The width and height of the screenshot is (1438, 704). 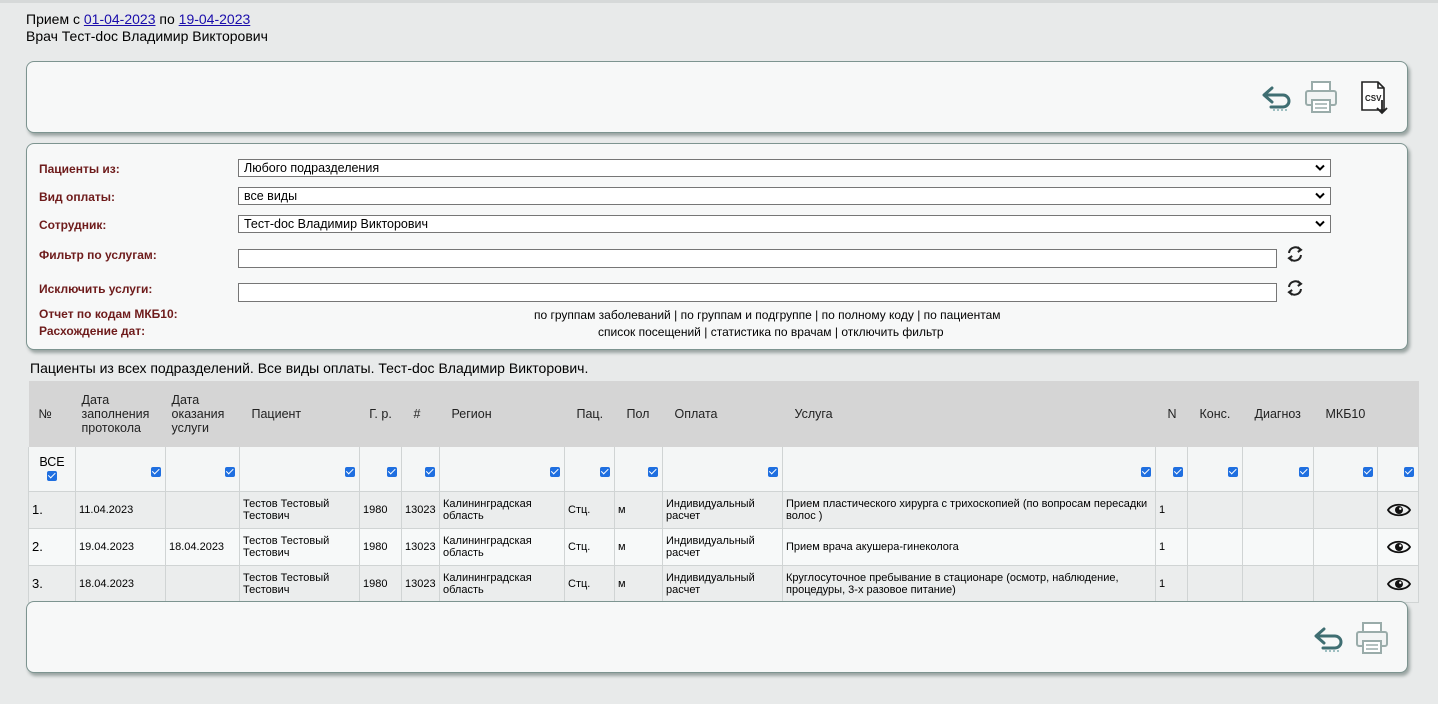 I want to click on select-all-label: ВСЕ, so click(x=52, y=462).